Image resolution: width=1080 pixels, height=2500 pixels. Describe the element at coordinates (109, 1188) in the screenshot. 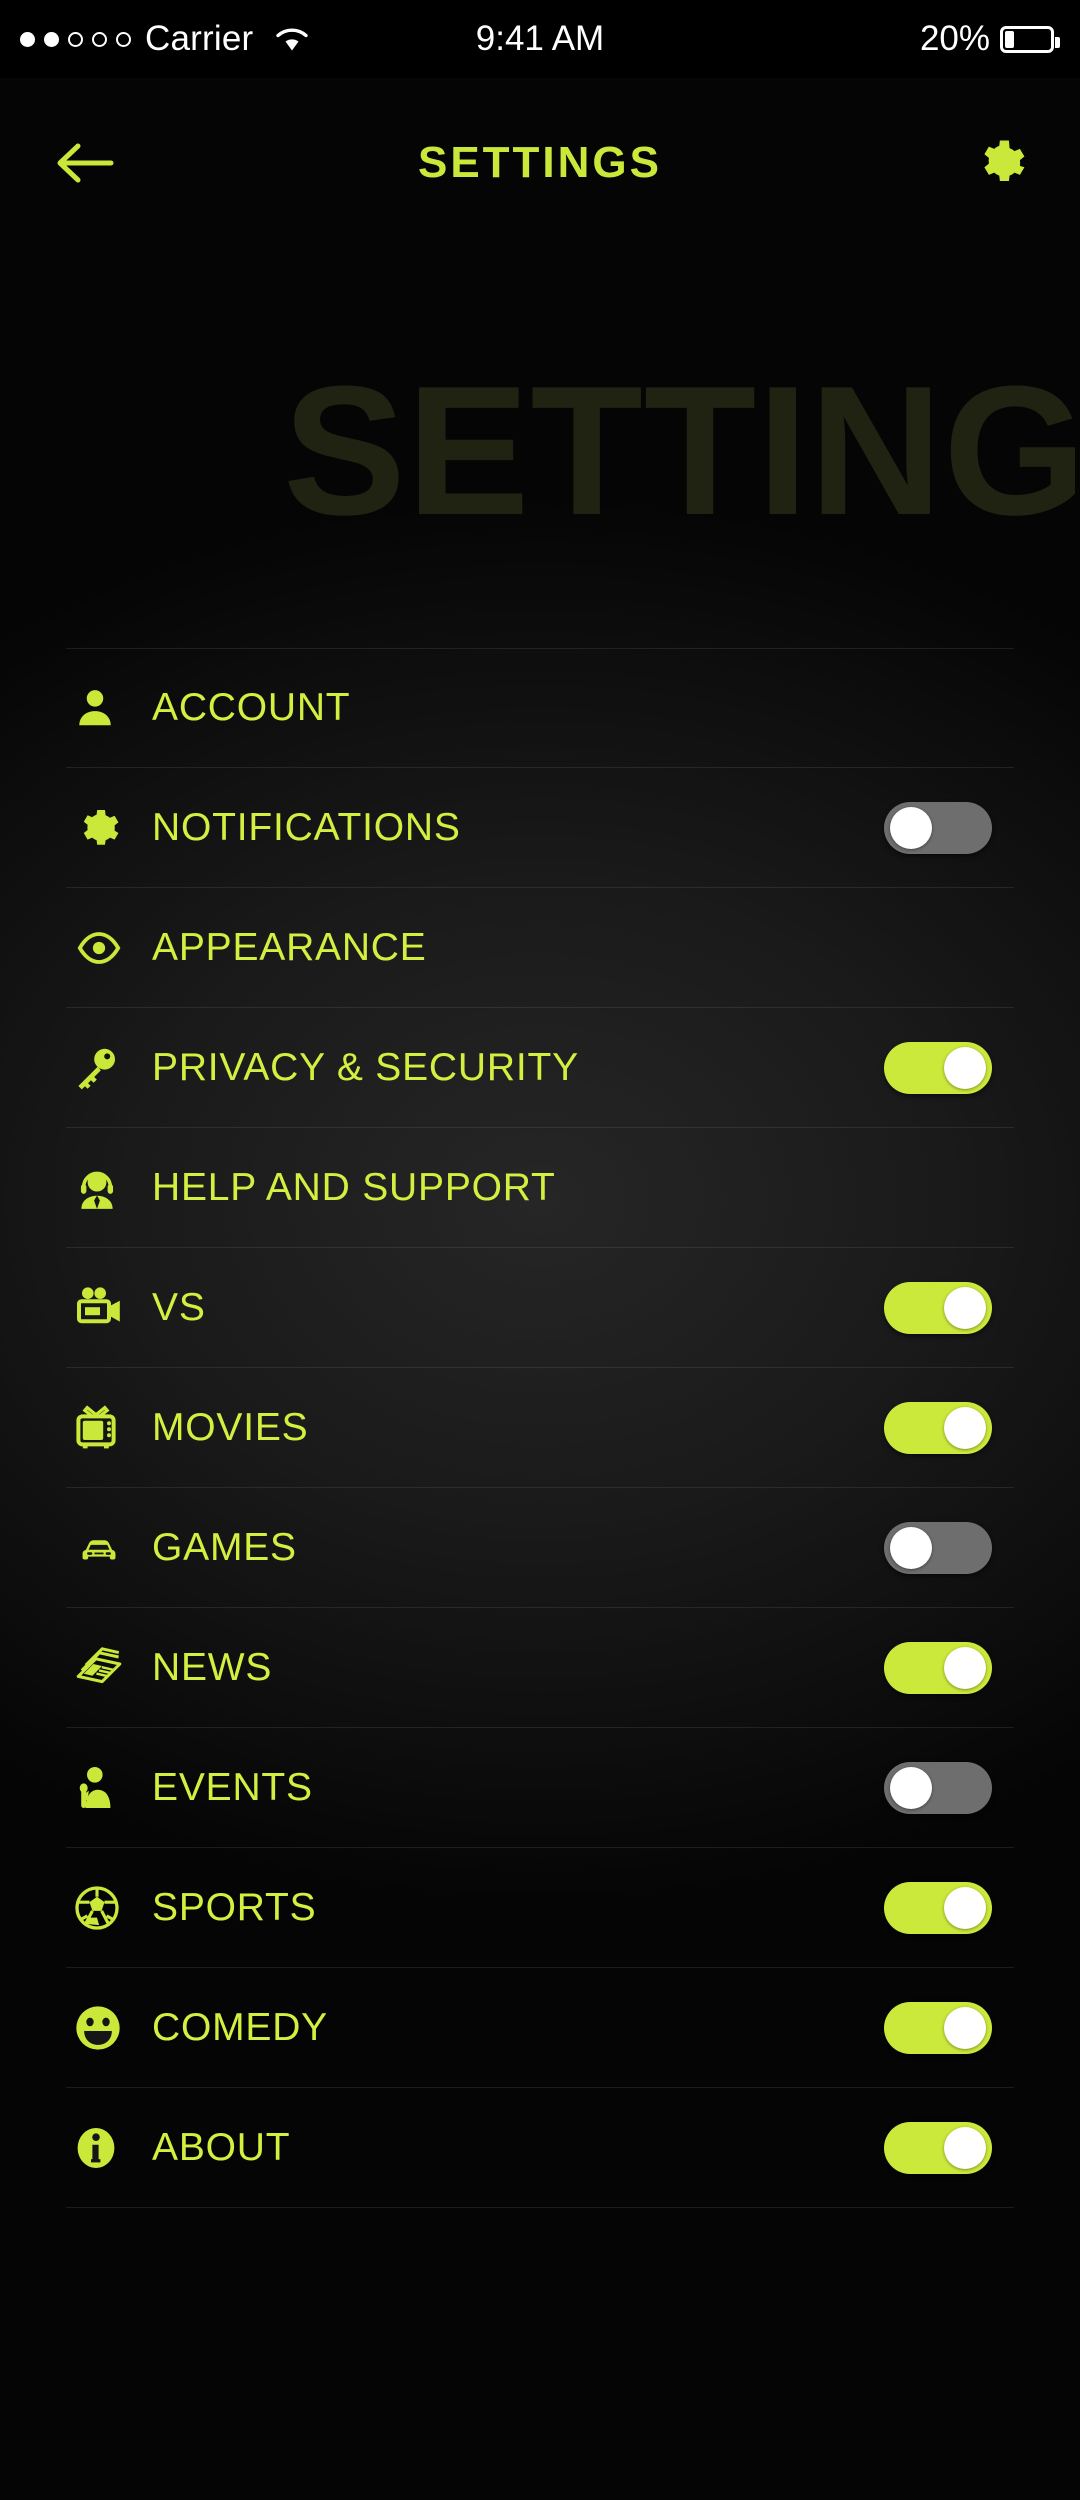

I see `support-agent-icon` at that location.